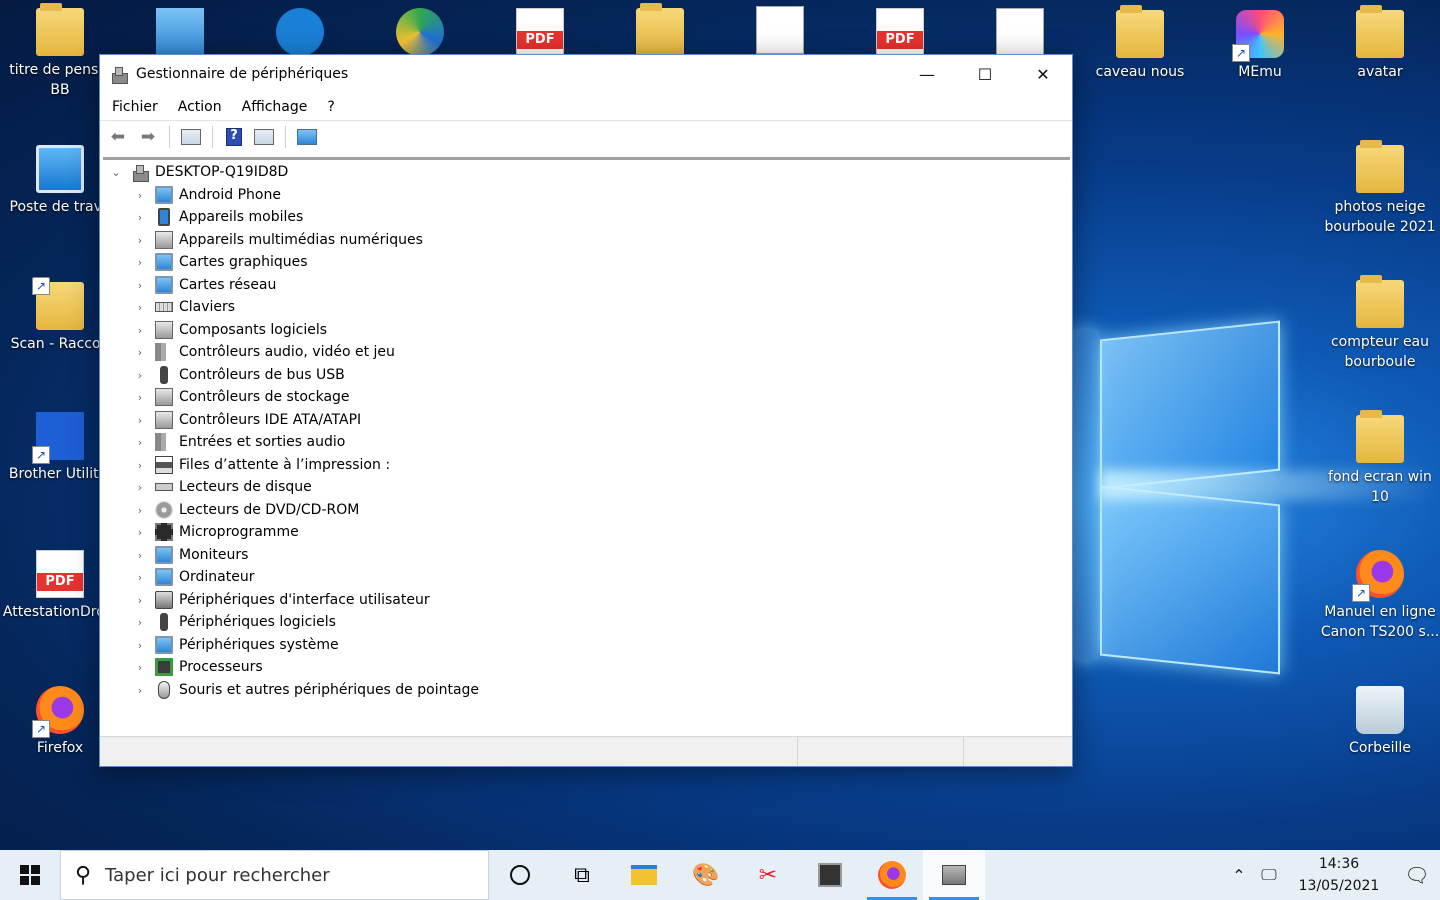 The height and width of the screenshot is (900, 1440). I want to click on desktop-icon-compteur-eau: compteur eau bourboule, so click(1380, 323).